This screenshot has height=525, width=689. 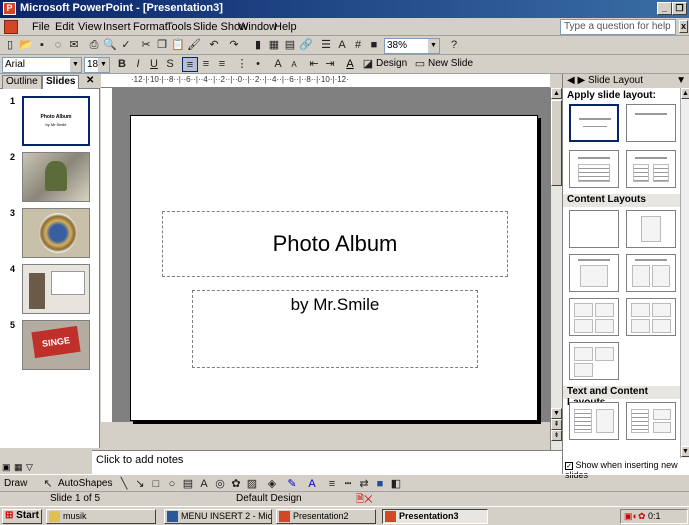 What do you see at coordinates (374, 45) in the screenshot?
I see `color-grayscale-icon: ■` at bounding box center [374, 45].